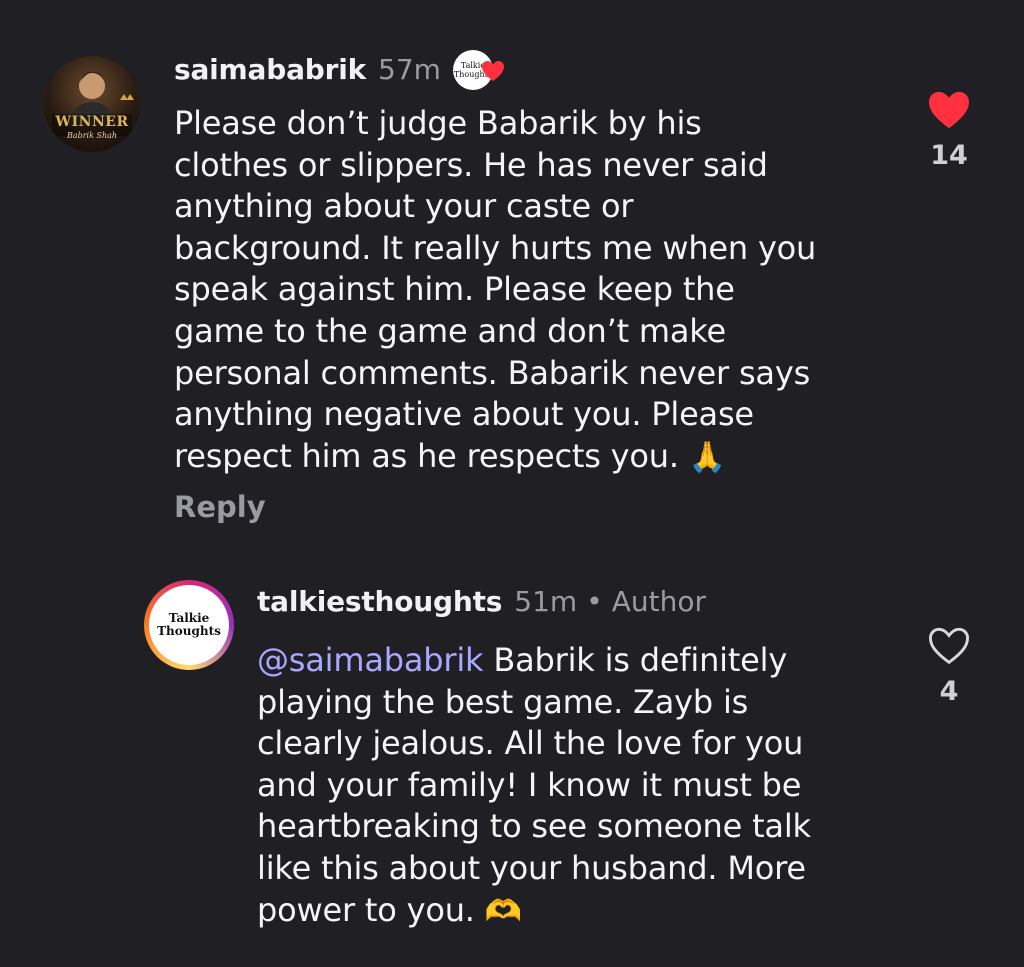 The image size is (1024, 967). Describe the element at coordinates (370, 660) in the screenshot. I see `mention-link: @saimababrik` at that location.